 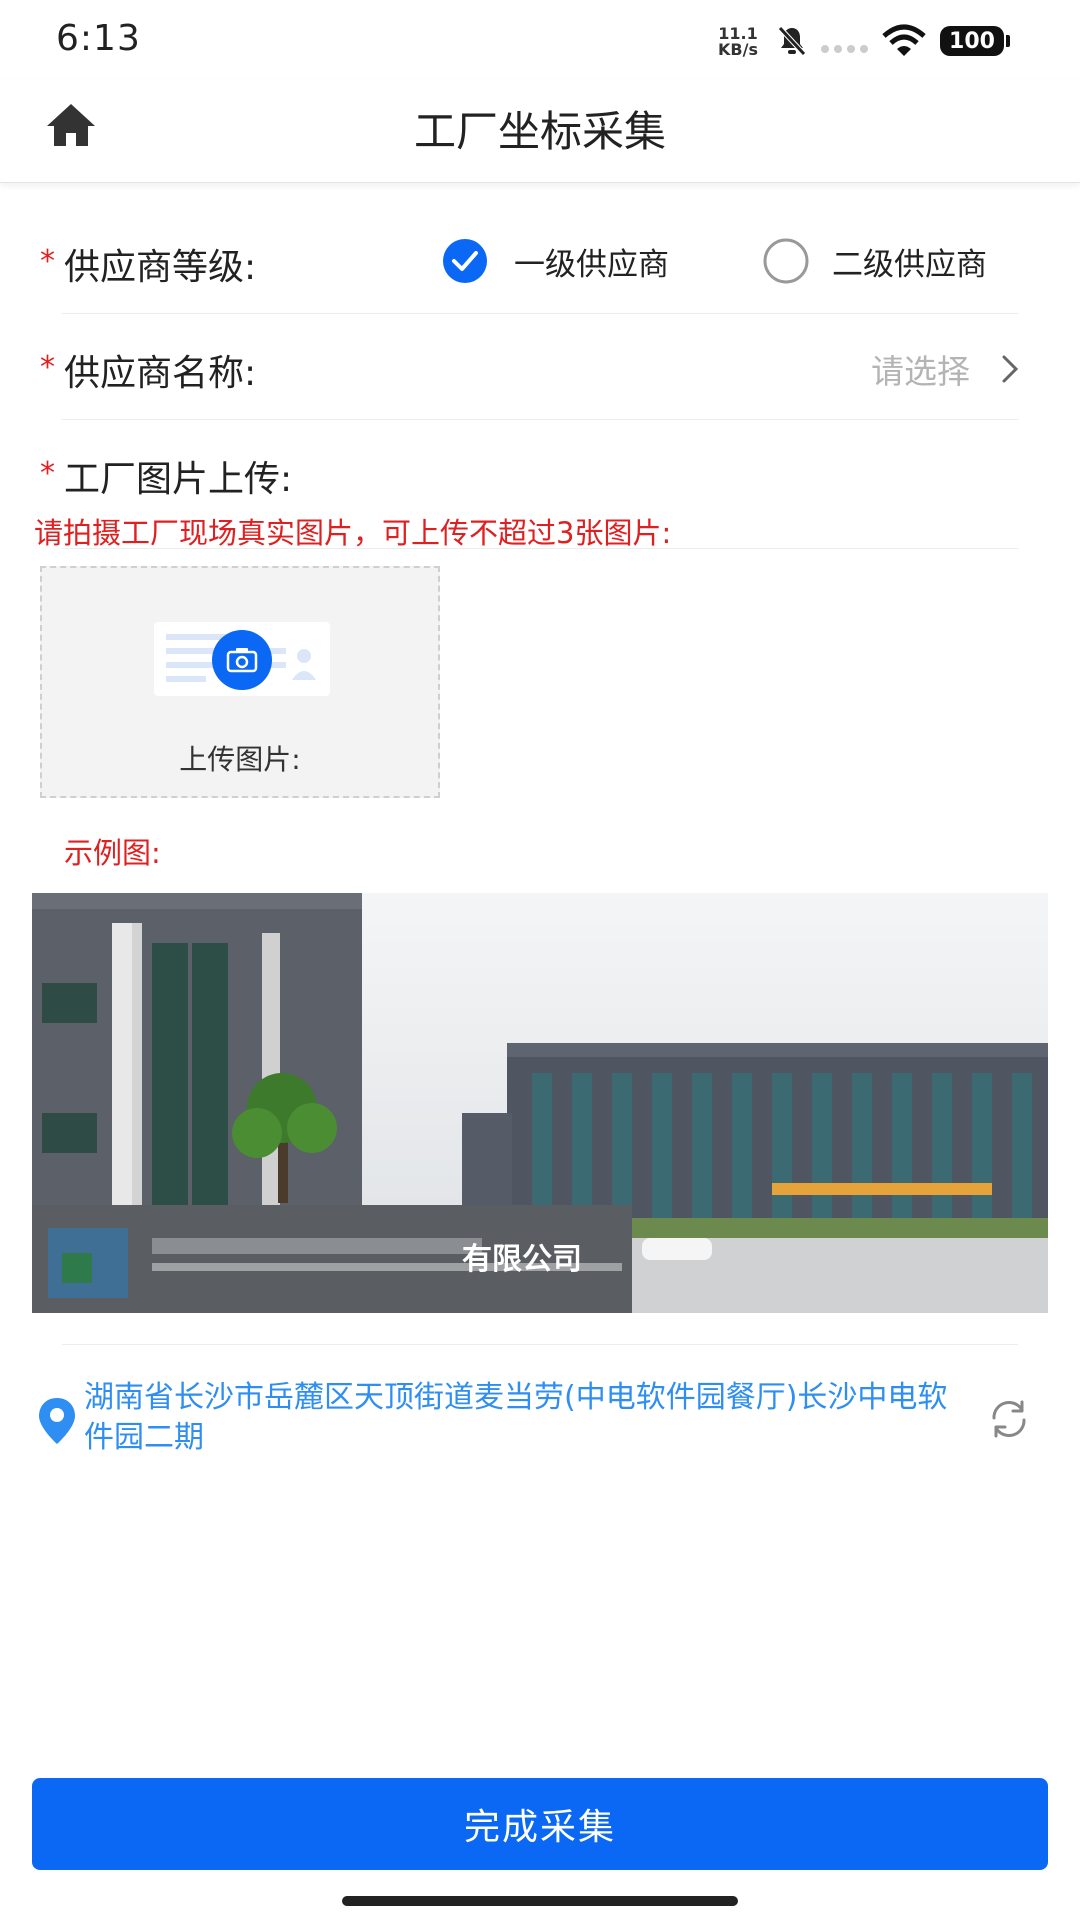 What do you see at coordinates (57, 1421) in the screenshot?
I see `location-pin-icon` at bounding box center [57, 1421].